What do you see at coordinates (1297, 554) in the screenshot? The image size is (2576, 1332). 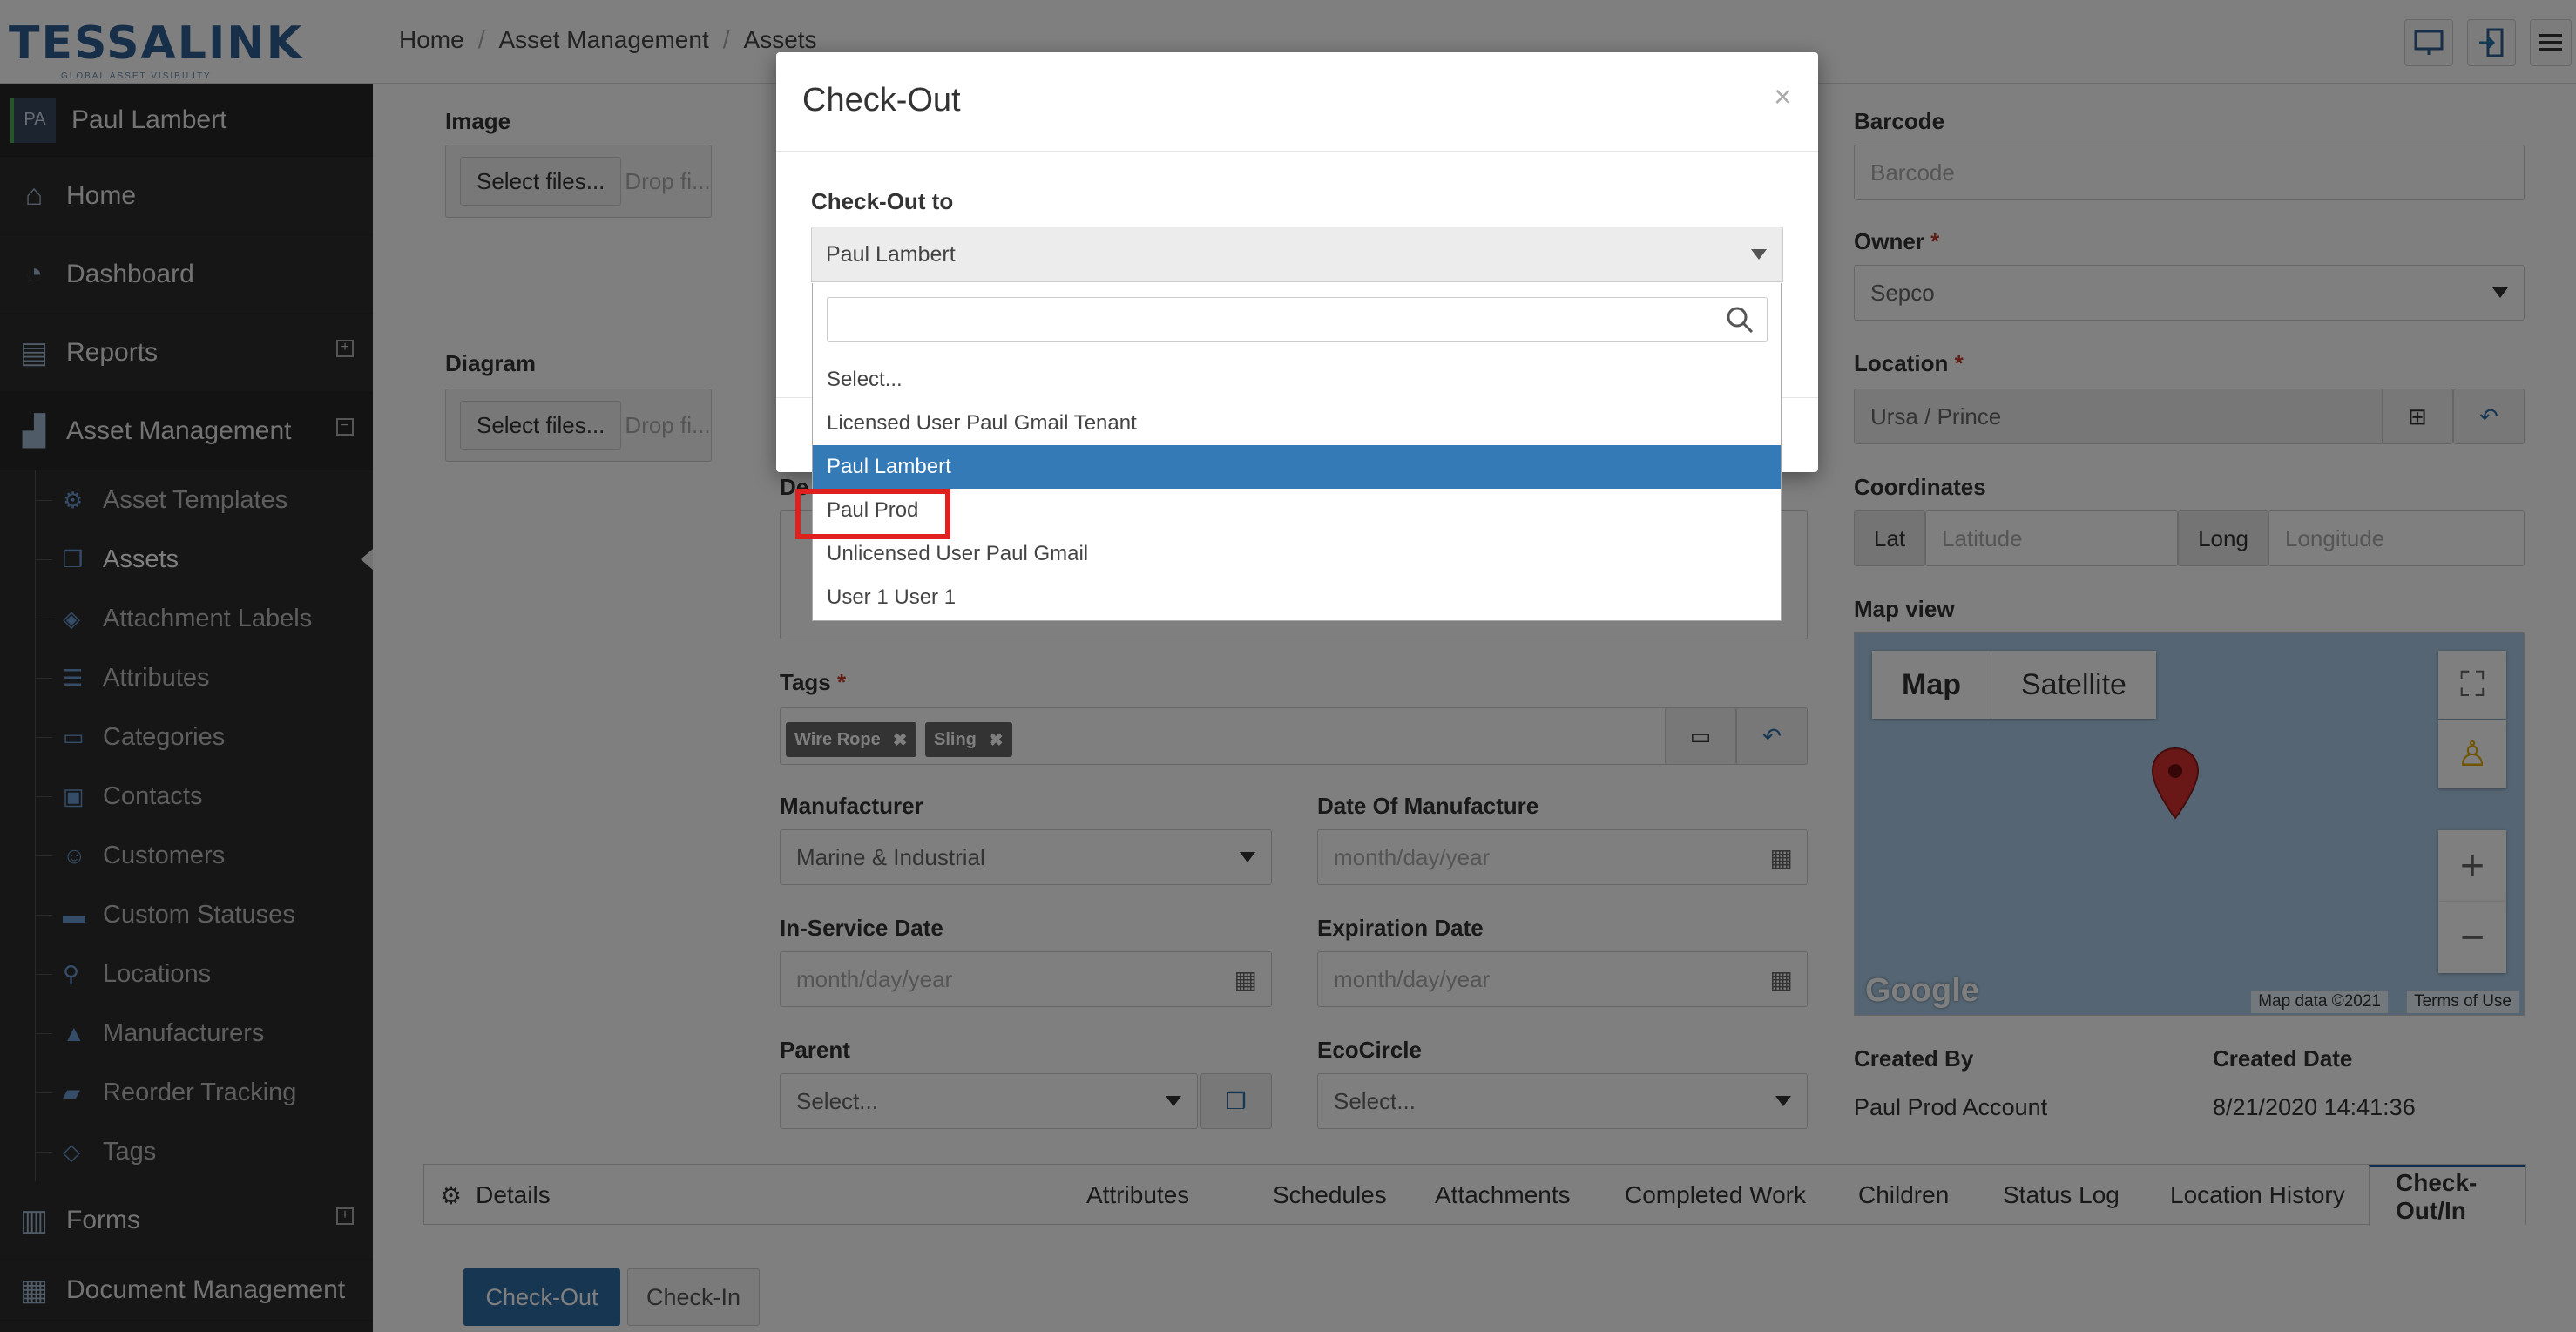 I see `option-unlicensed-user-paul-gmail: Unlicensed User Paul Gmail` at bounding box center [1297, 554].